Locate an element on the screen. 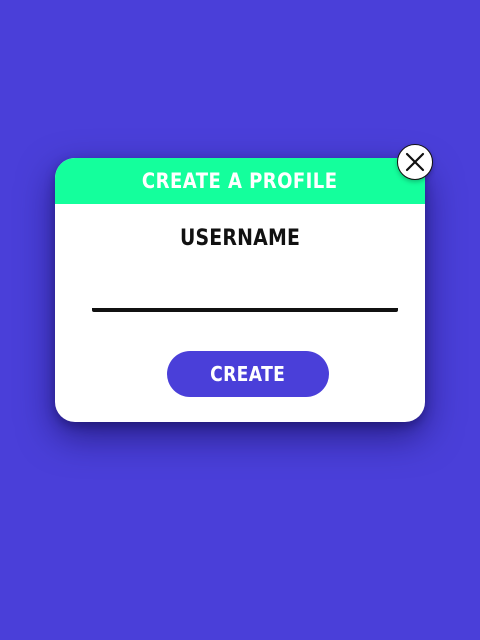 The image size is (480, 640). dialog-title: CREATE A PROFILE is located at coordinates (240, 181).